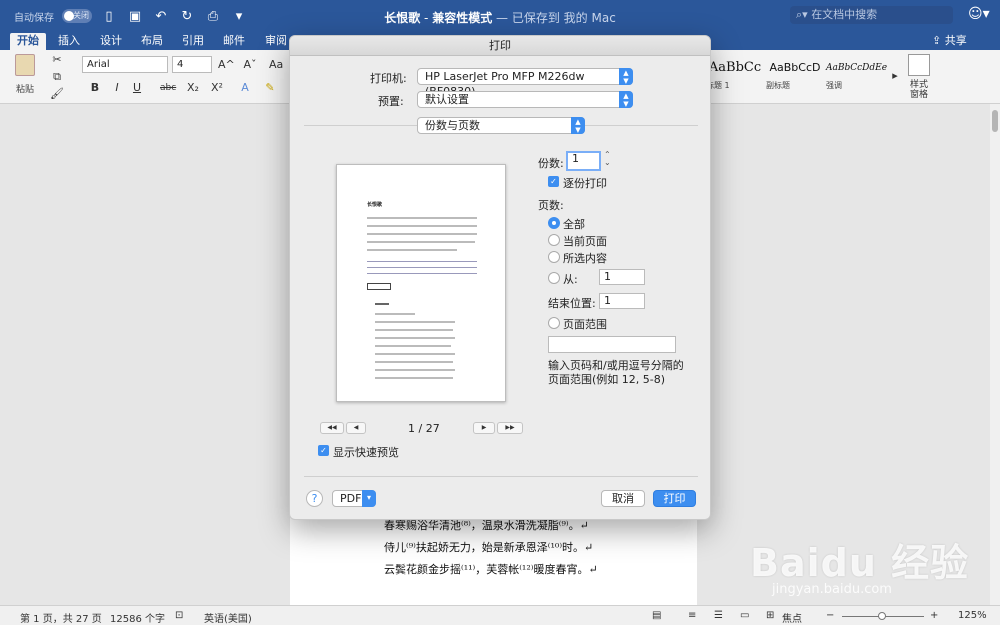 The width and height of the screenshot is (1000, 625). What do you see at coordinates (656, 615) in the screenshot?
I see `print-layout-icon: ▤` at bounding box center [656, 615].